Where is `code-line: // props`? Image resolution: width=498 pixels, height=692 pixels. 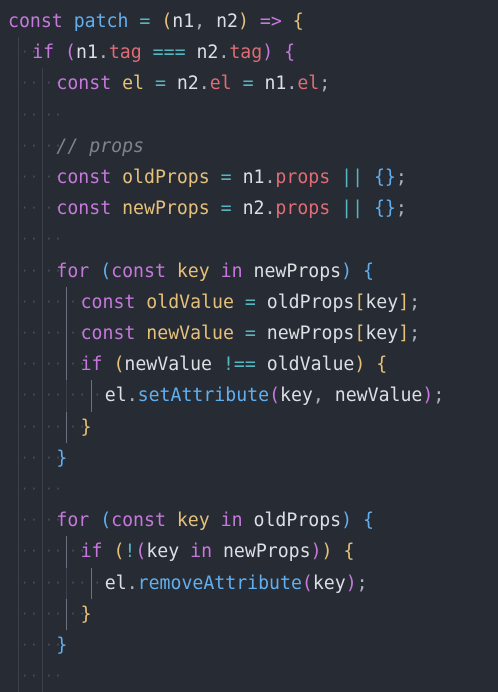 code-line: // props is located at coordinates (277, 146).